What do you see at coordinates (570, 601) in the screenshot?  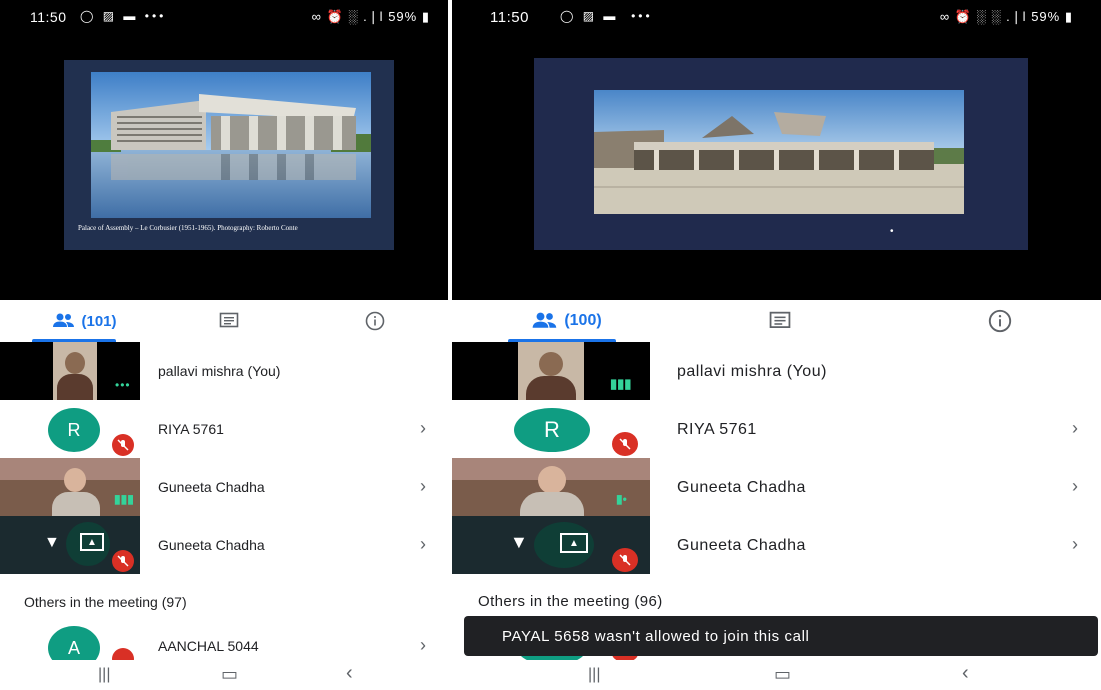 I see `others-section-header: Others in the meeting (96)` at bounding box center [570, 601].